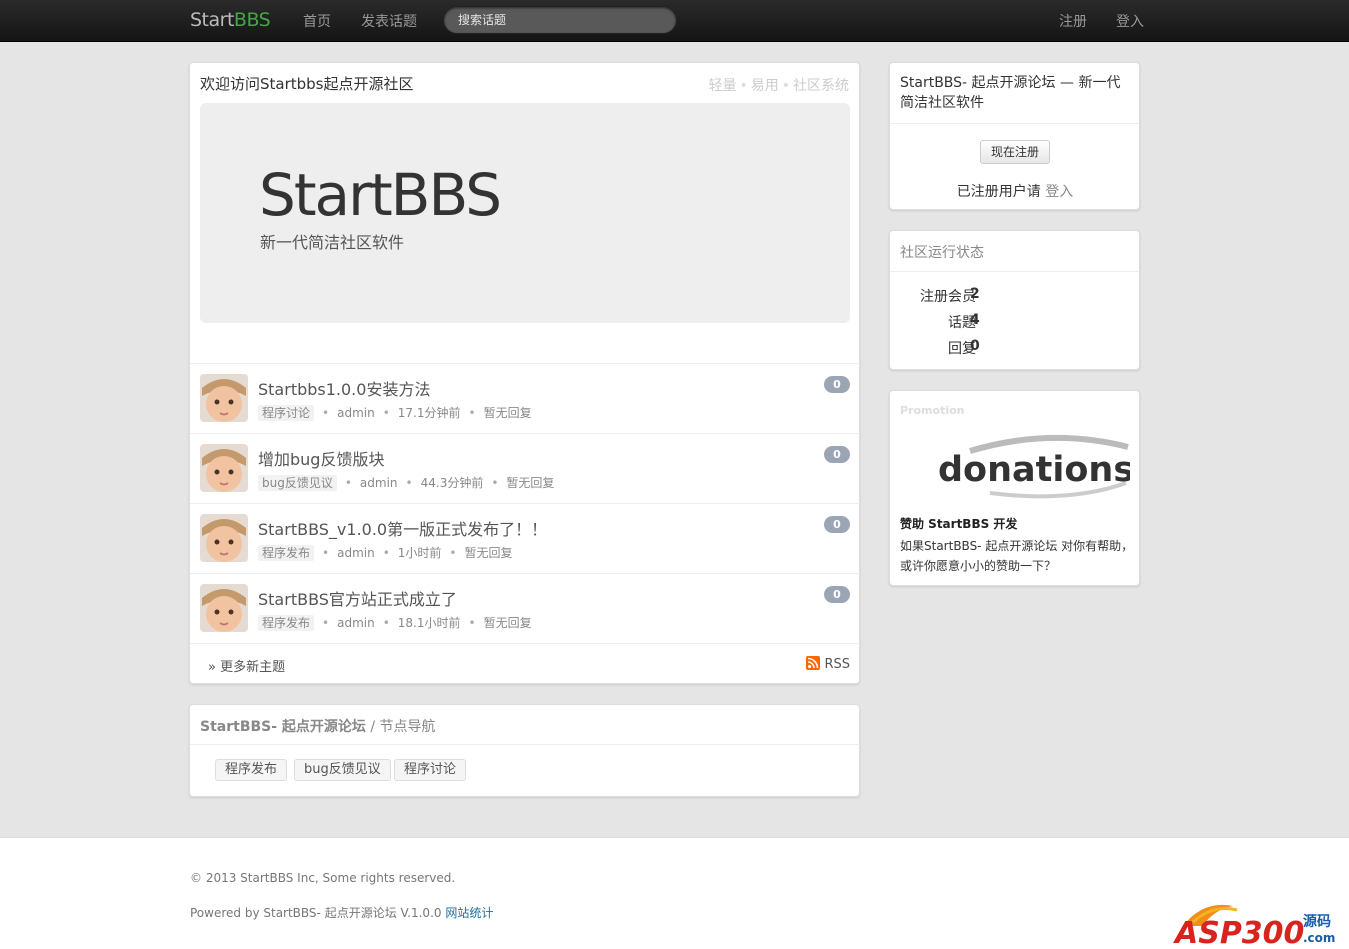 The width and height of the screenshot is (1349, 949). Describe the element at coordinates (402, 528) in the screenshot. I see `topic-title: StartBBS_v1.0.0第一版正式发布了！！` at that location.